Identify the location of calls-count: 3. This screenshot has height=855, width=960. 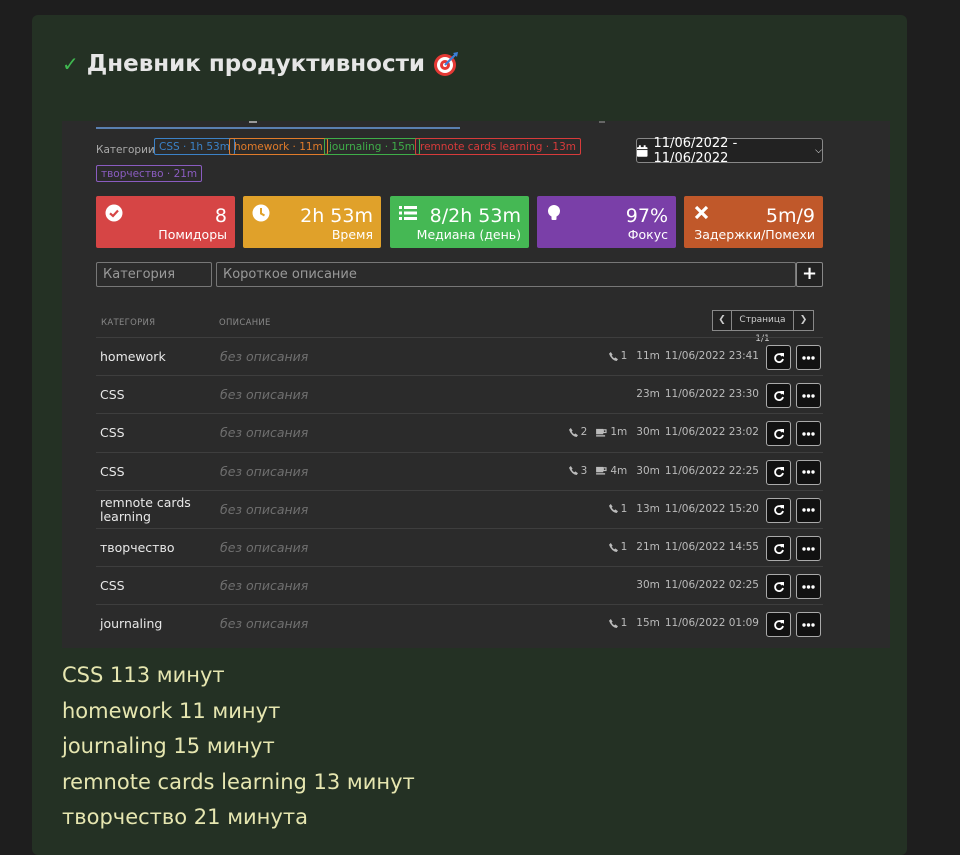
(577, 471).